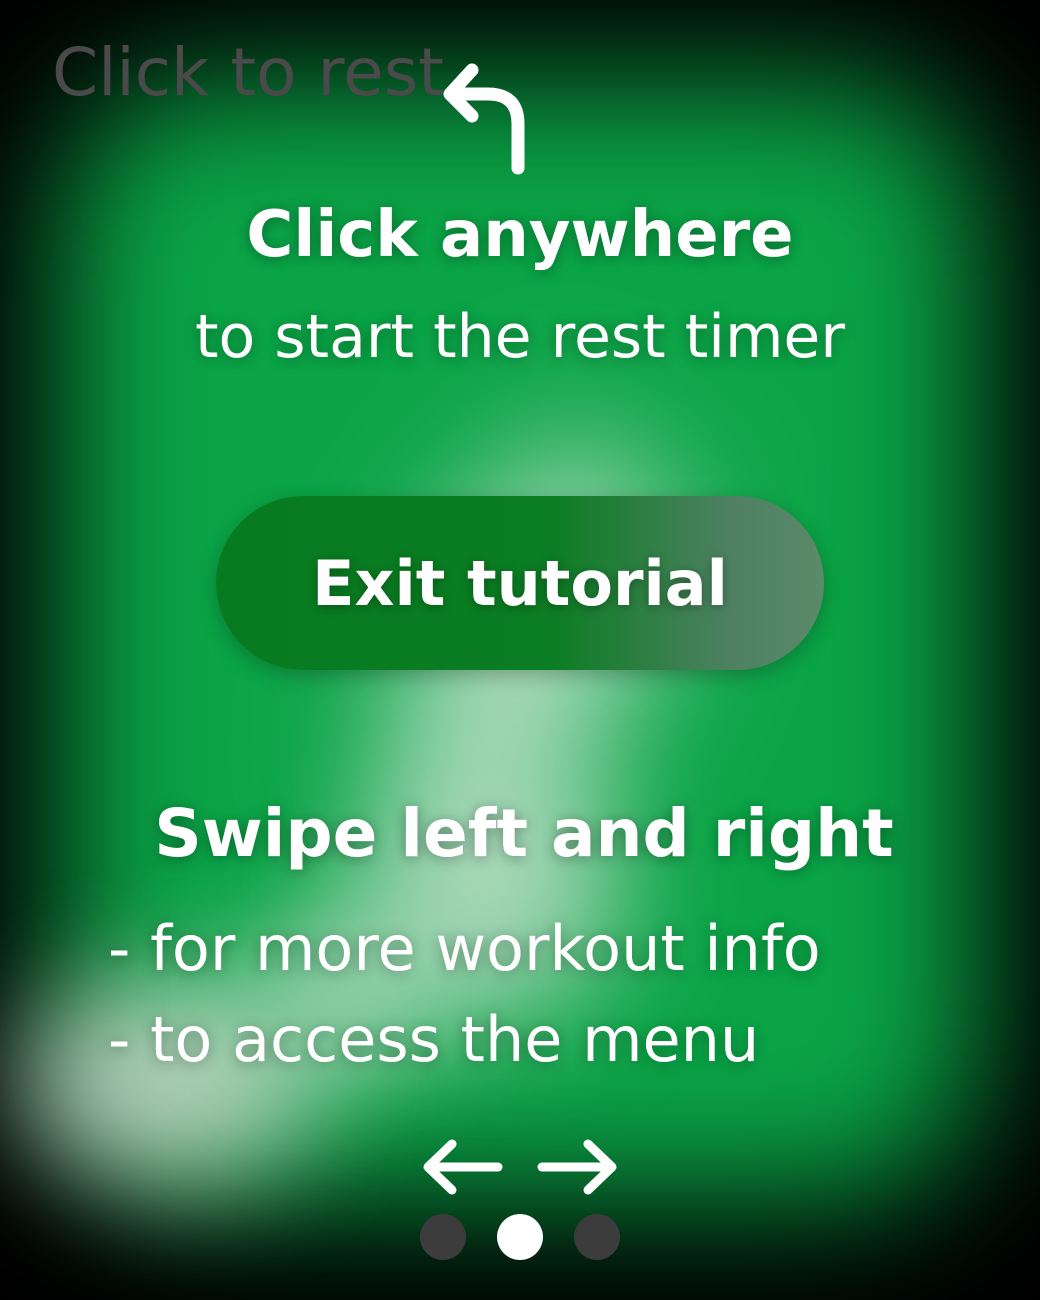 This screenshot has height=1300, width=1040. I want to click on click-to-rest-hint: Click to rest, so click(248, 72).